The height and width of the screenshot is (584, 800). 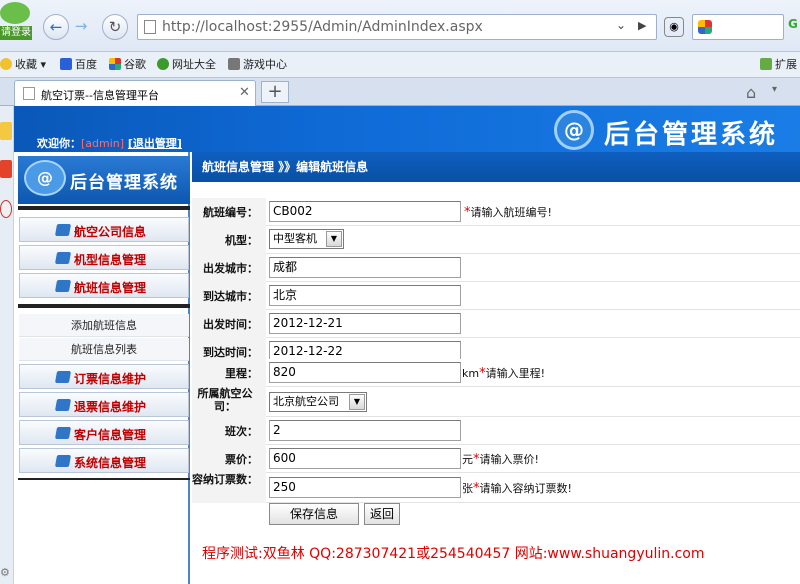 I want to click on sidebar-item-booking: 订票信息维护, so click(x=104, y=376).